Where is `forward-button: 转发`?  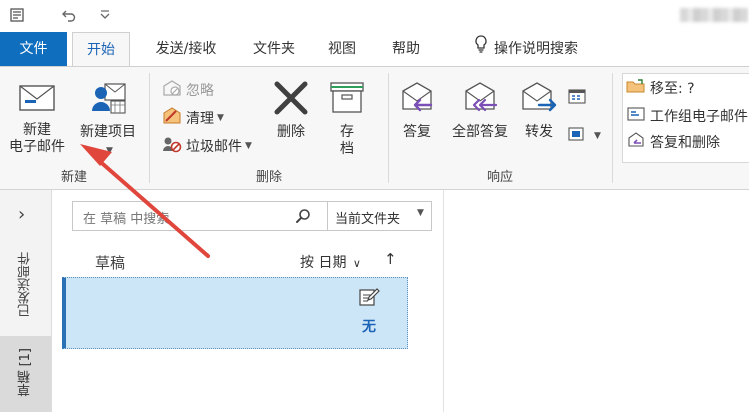
forward-button: 转发 is located at coordinates (539, 111).